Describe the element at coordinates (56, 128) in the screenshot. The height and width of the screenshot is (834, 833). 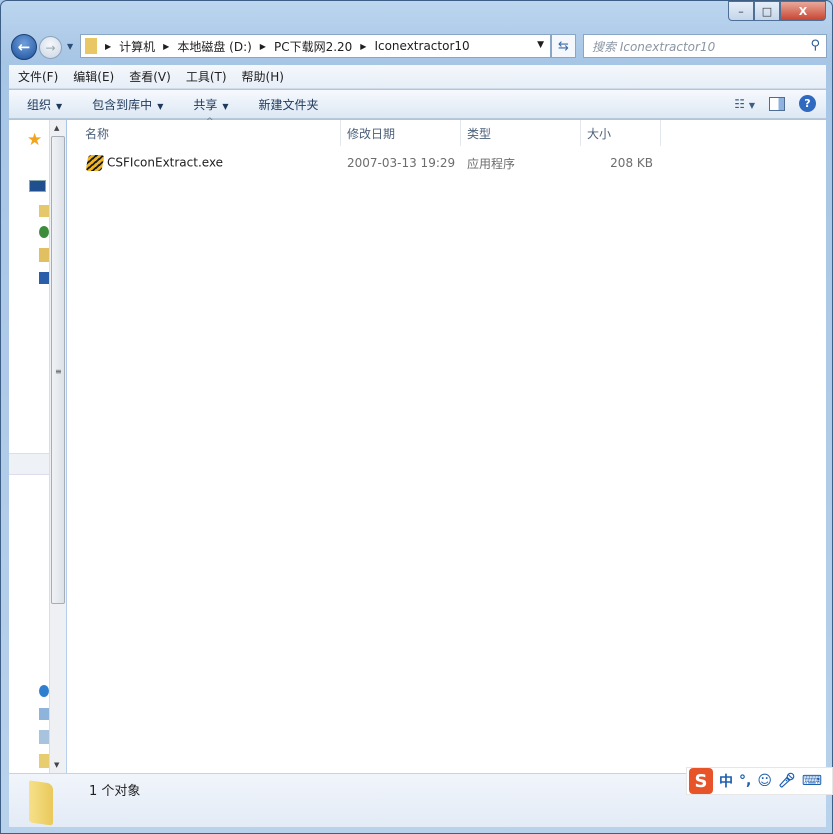
I see `scroll-up-arrow: ▲` at that location.